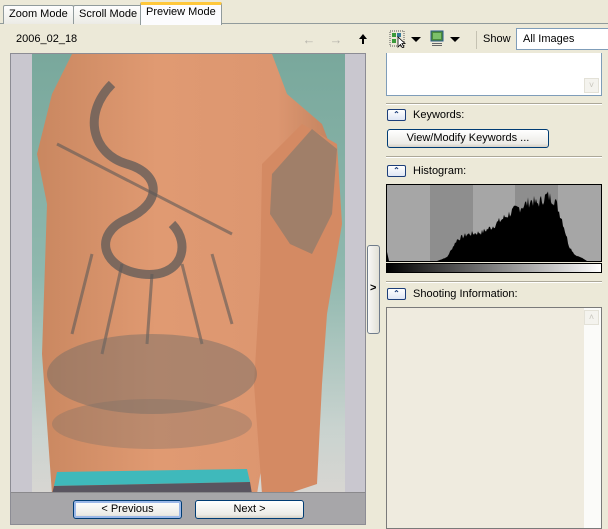 This screenshot has width=608, height=529. Describe the element at coordinates (47, 39) in the screenshot. I see `folder-name: 2006_02_18` at that location.